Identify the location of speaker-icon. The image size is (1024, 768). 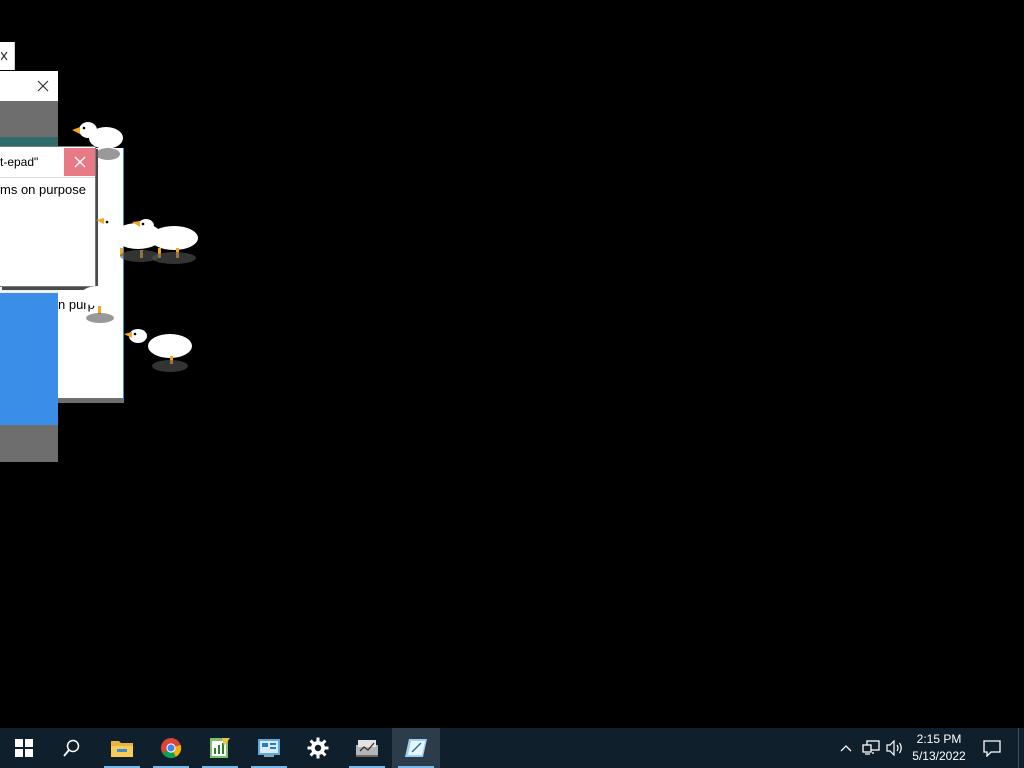
(894, 748).